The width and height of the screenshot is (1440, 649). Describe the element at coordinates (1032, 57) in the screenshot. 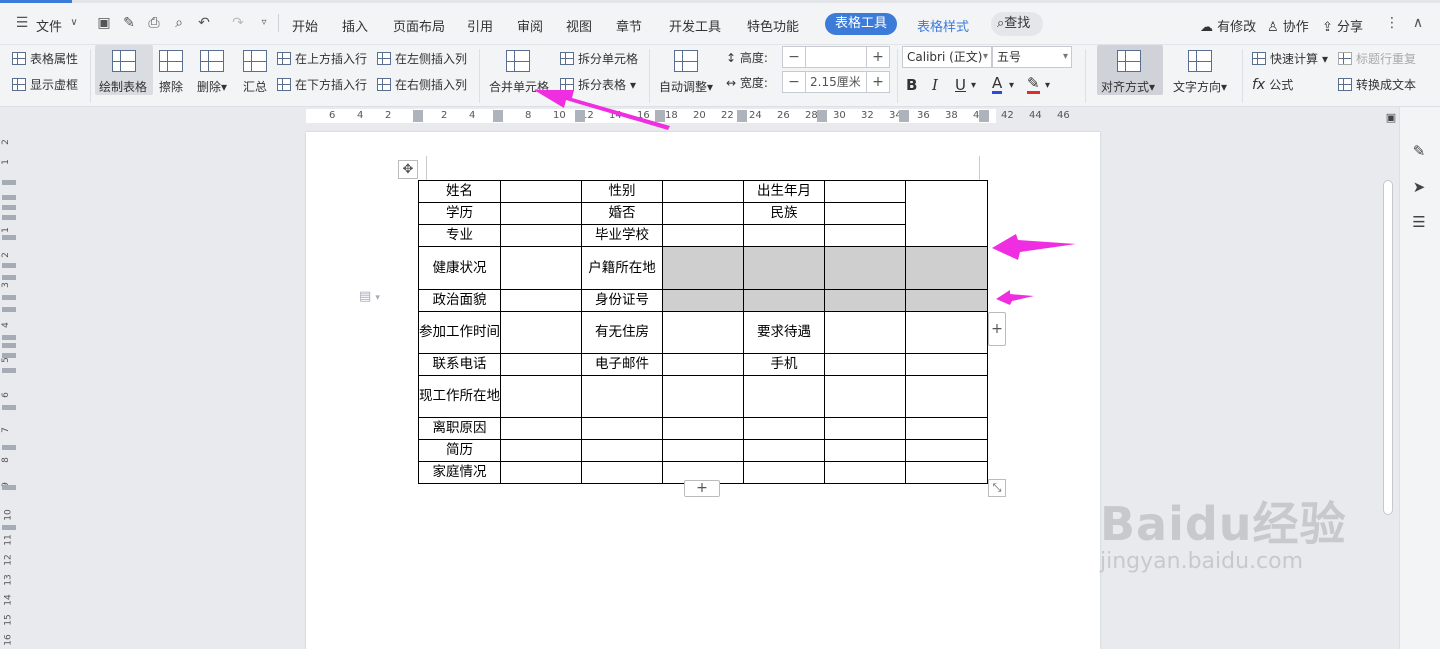

I see `font-size-select: 五号` at that location.